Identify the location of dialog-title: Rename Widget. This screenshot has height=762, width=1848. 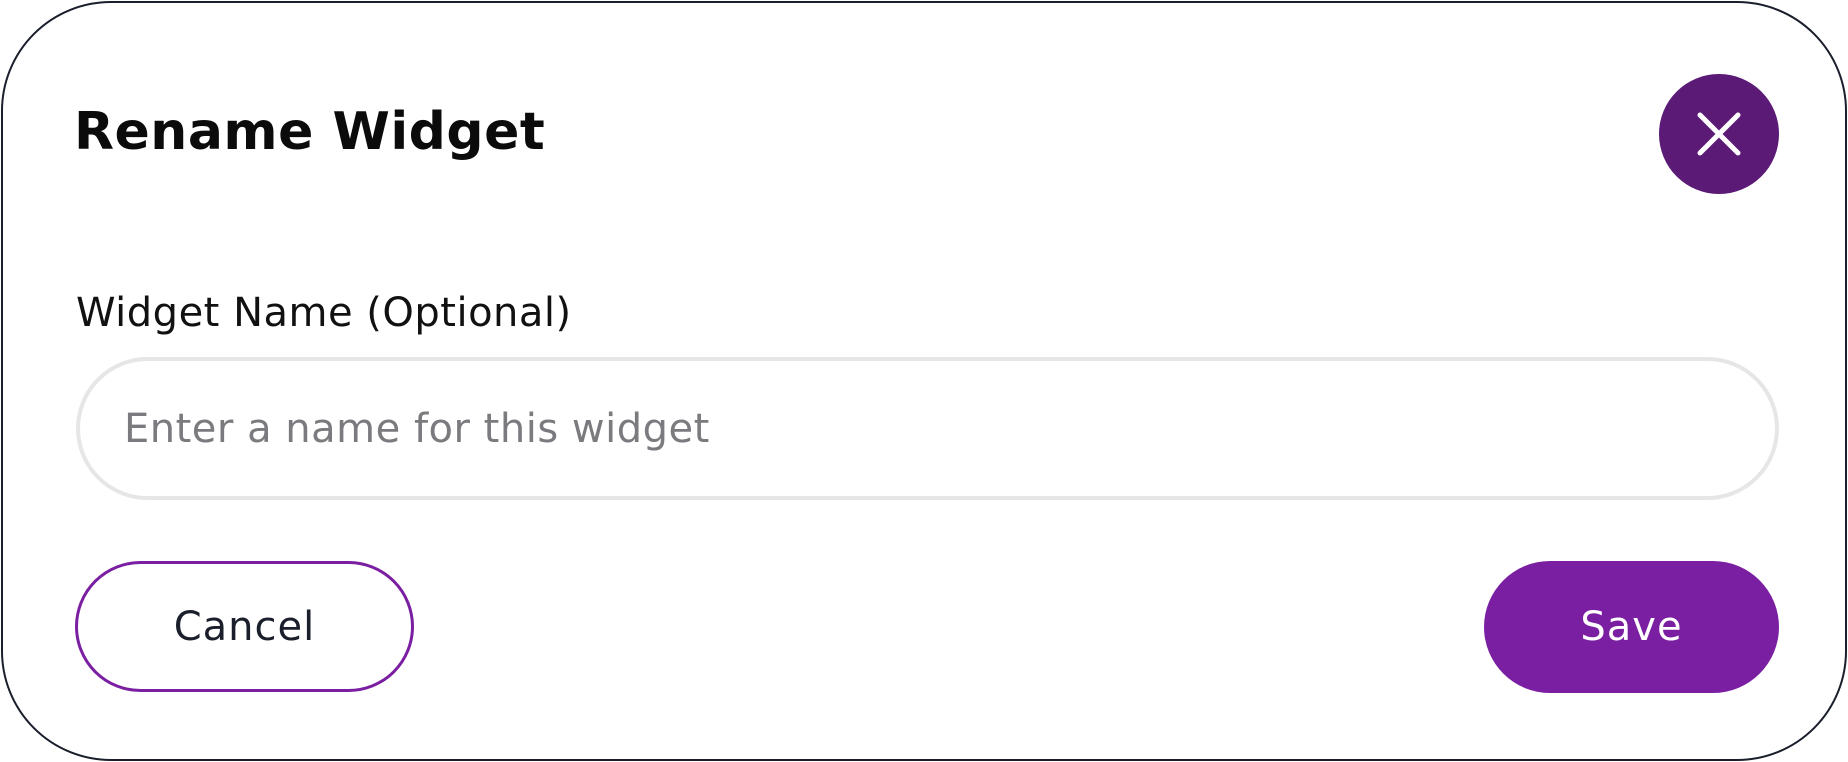
(310, 132).